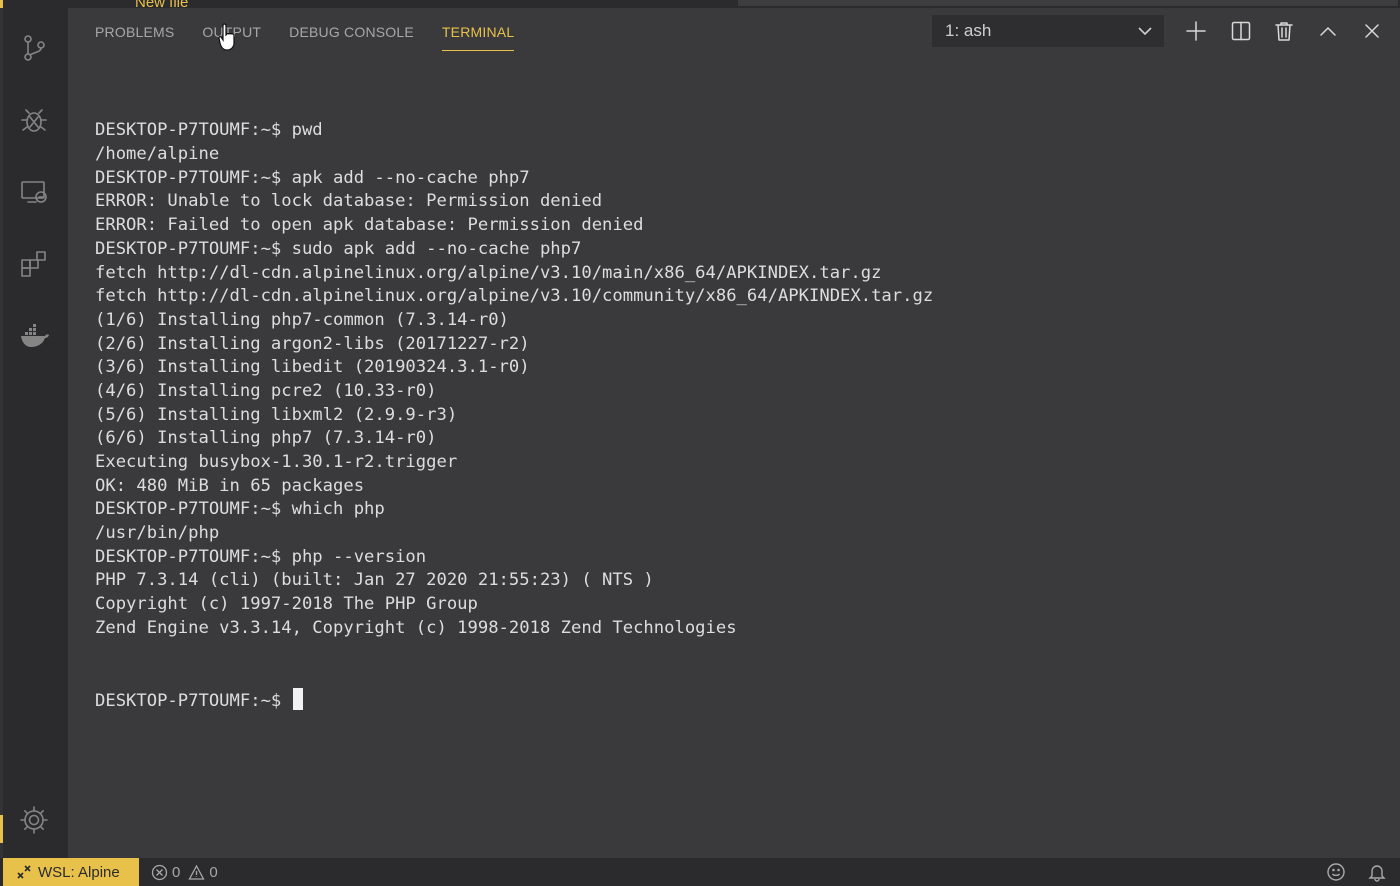  I want to click on error-count: 0, so click(176, 872).